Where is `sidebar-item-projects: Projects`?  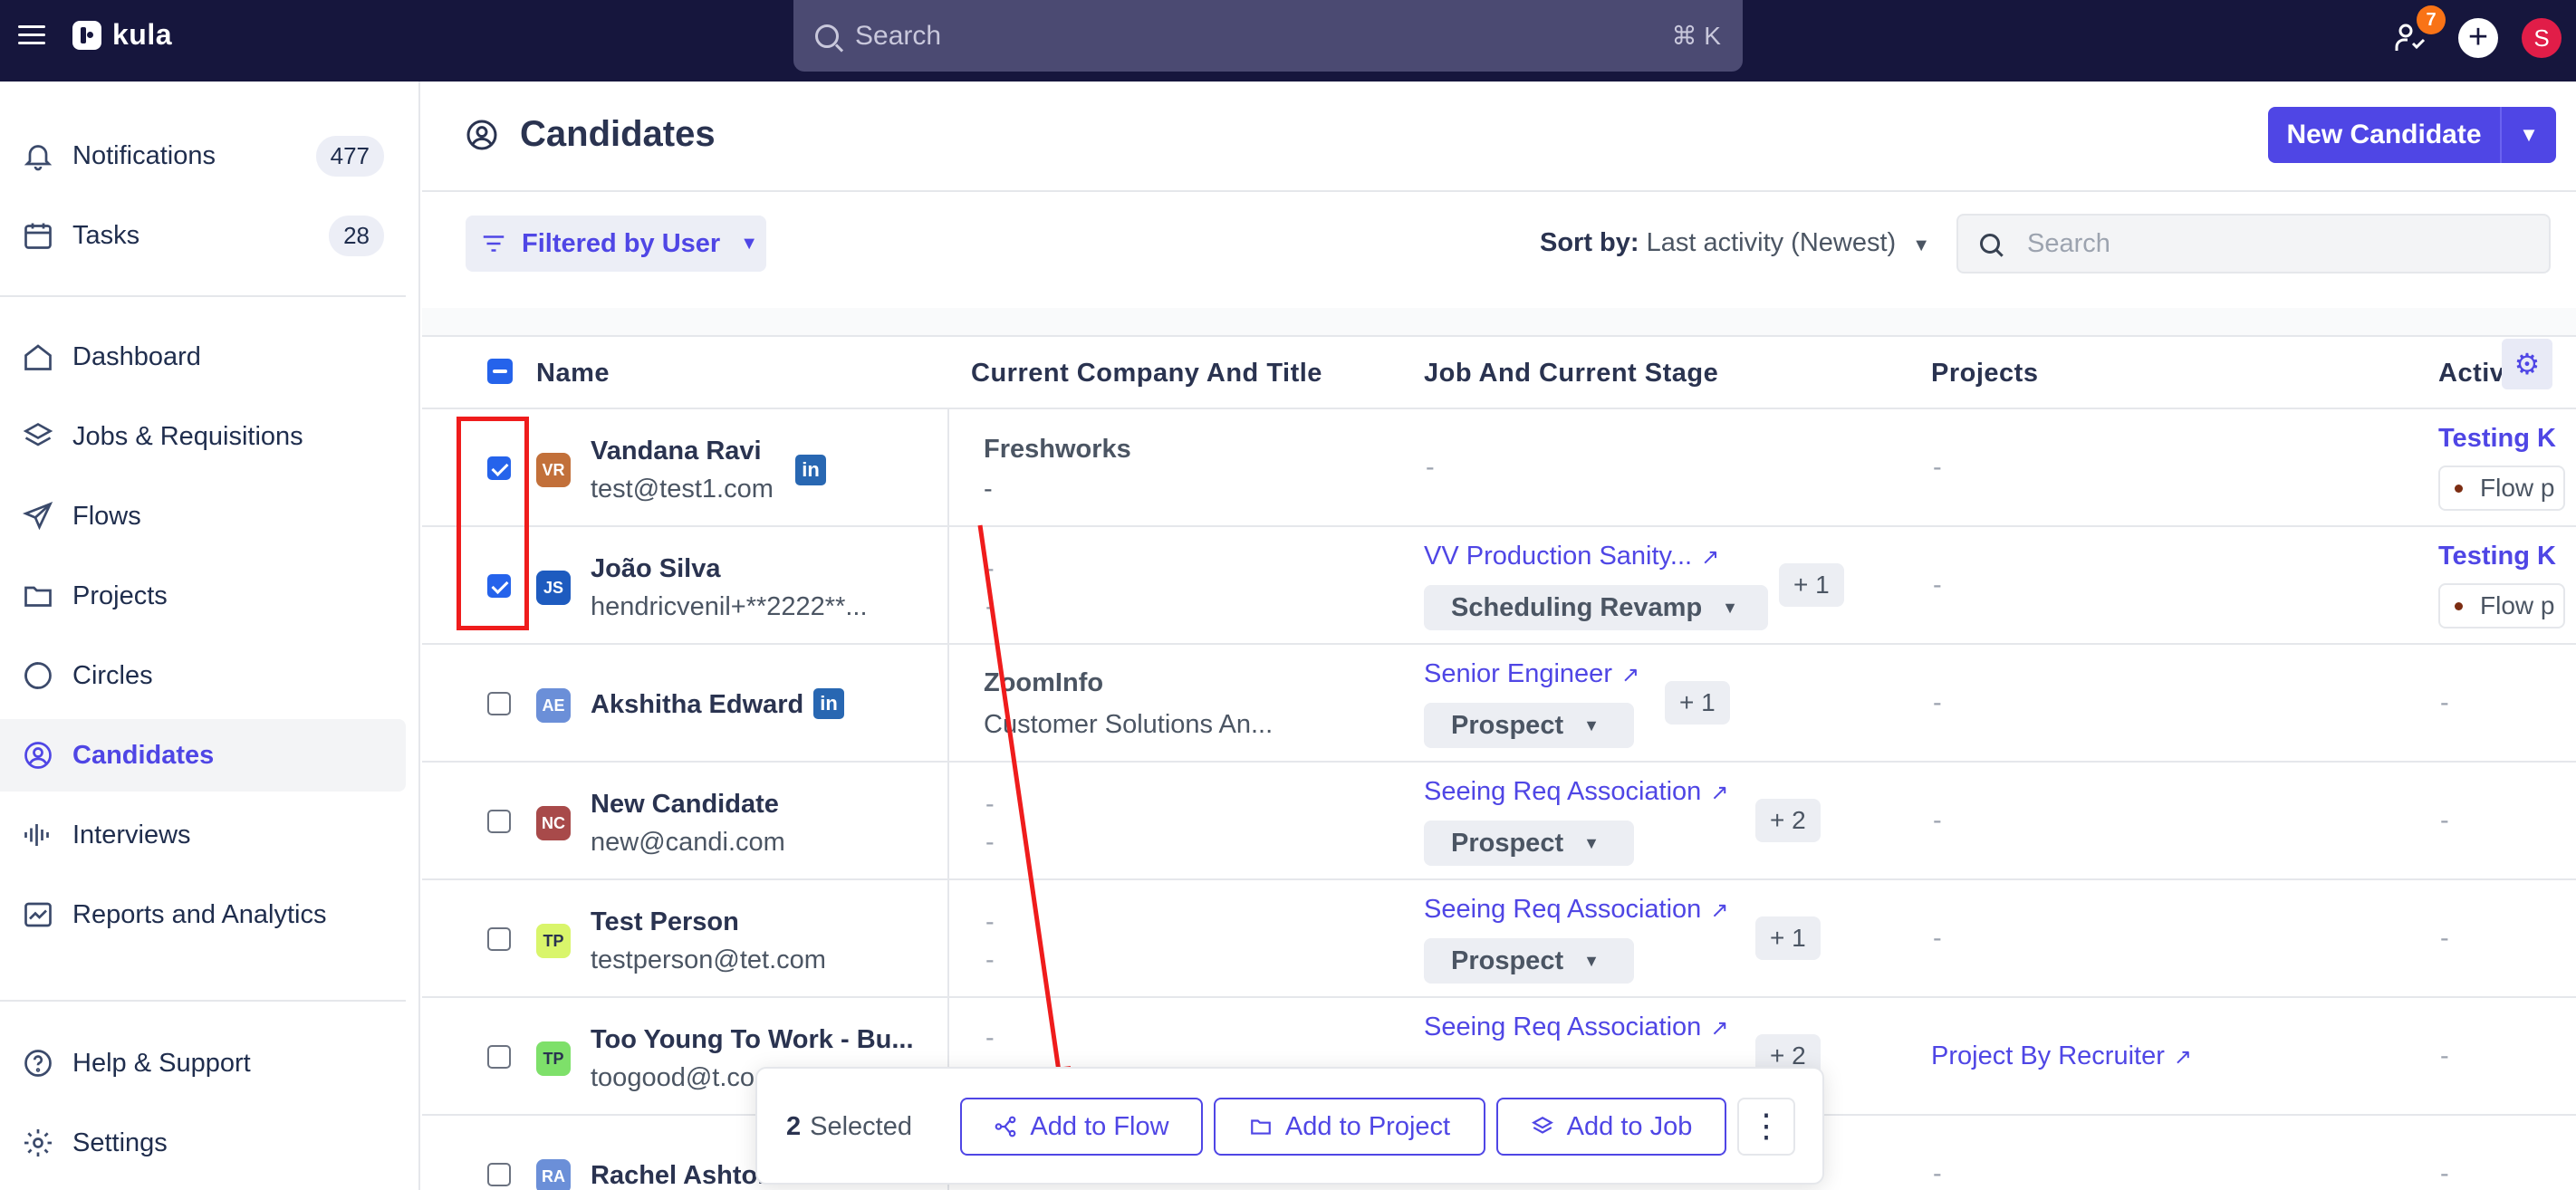
sidebar-item-projects: Projects is located at coordinates (203, 596).